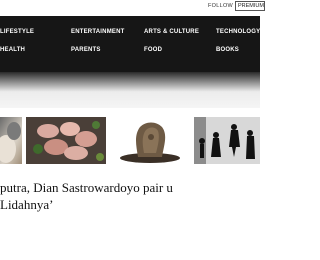 The width and height of the screenshot is (320, 260). I want to click on thumbnail-strip, so click(130, 140).